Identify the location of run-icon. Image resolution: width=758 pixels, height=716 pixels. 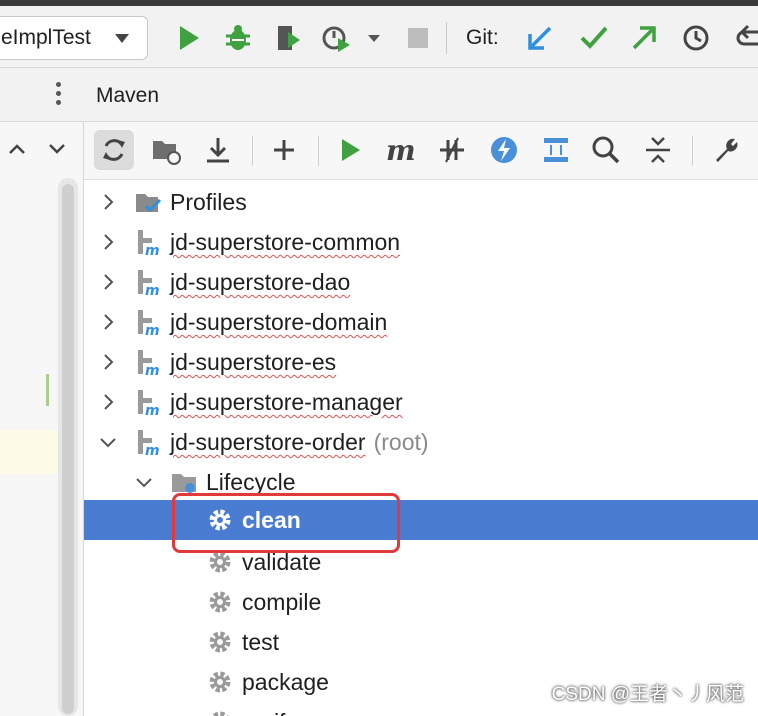
(188, 38).